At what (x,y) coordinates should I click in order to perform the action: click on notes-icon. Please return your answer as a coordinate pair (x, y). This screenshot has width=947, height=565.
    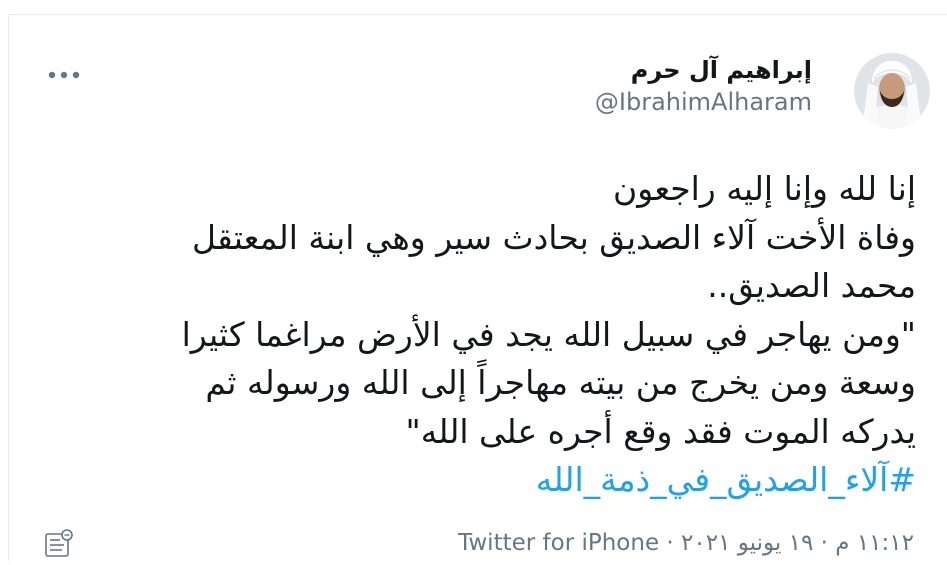
    Looking at the image, I should click on (59, 544).